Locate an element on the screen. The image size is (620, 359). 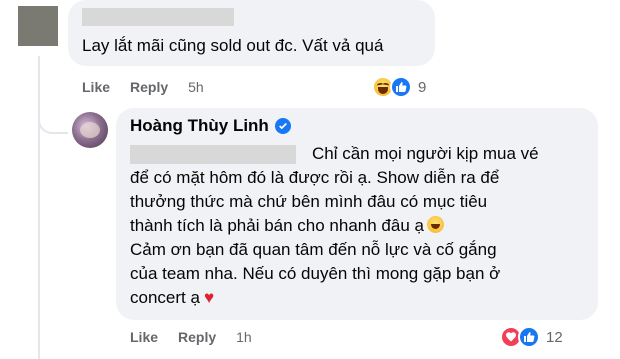
thread-line is located at coordinates (39, 207).